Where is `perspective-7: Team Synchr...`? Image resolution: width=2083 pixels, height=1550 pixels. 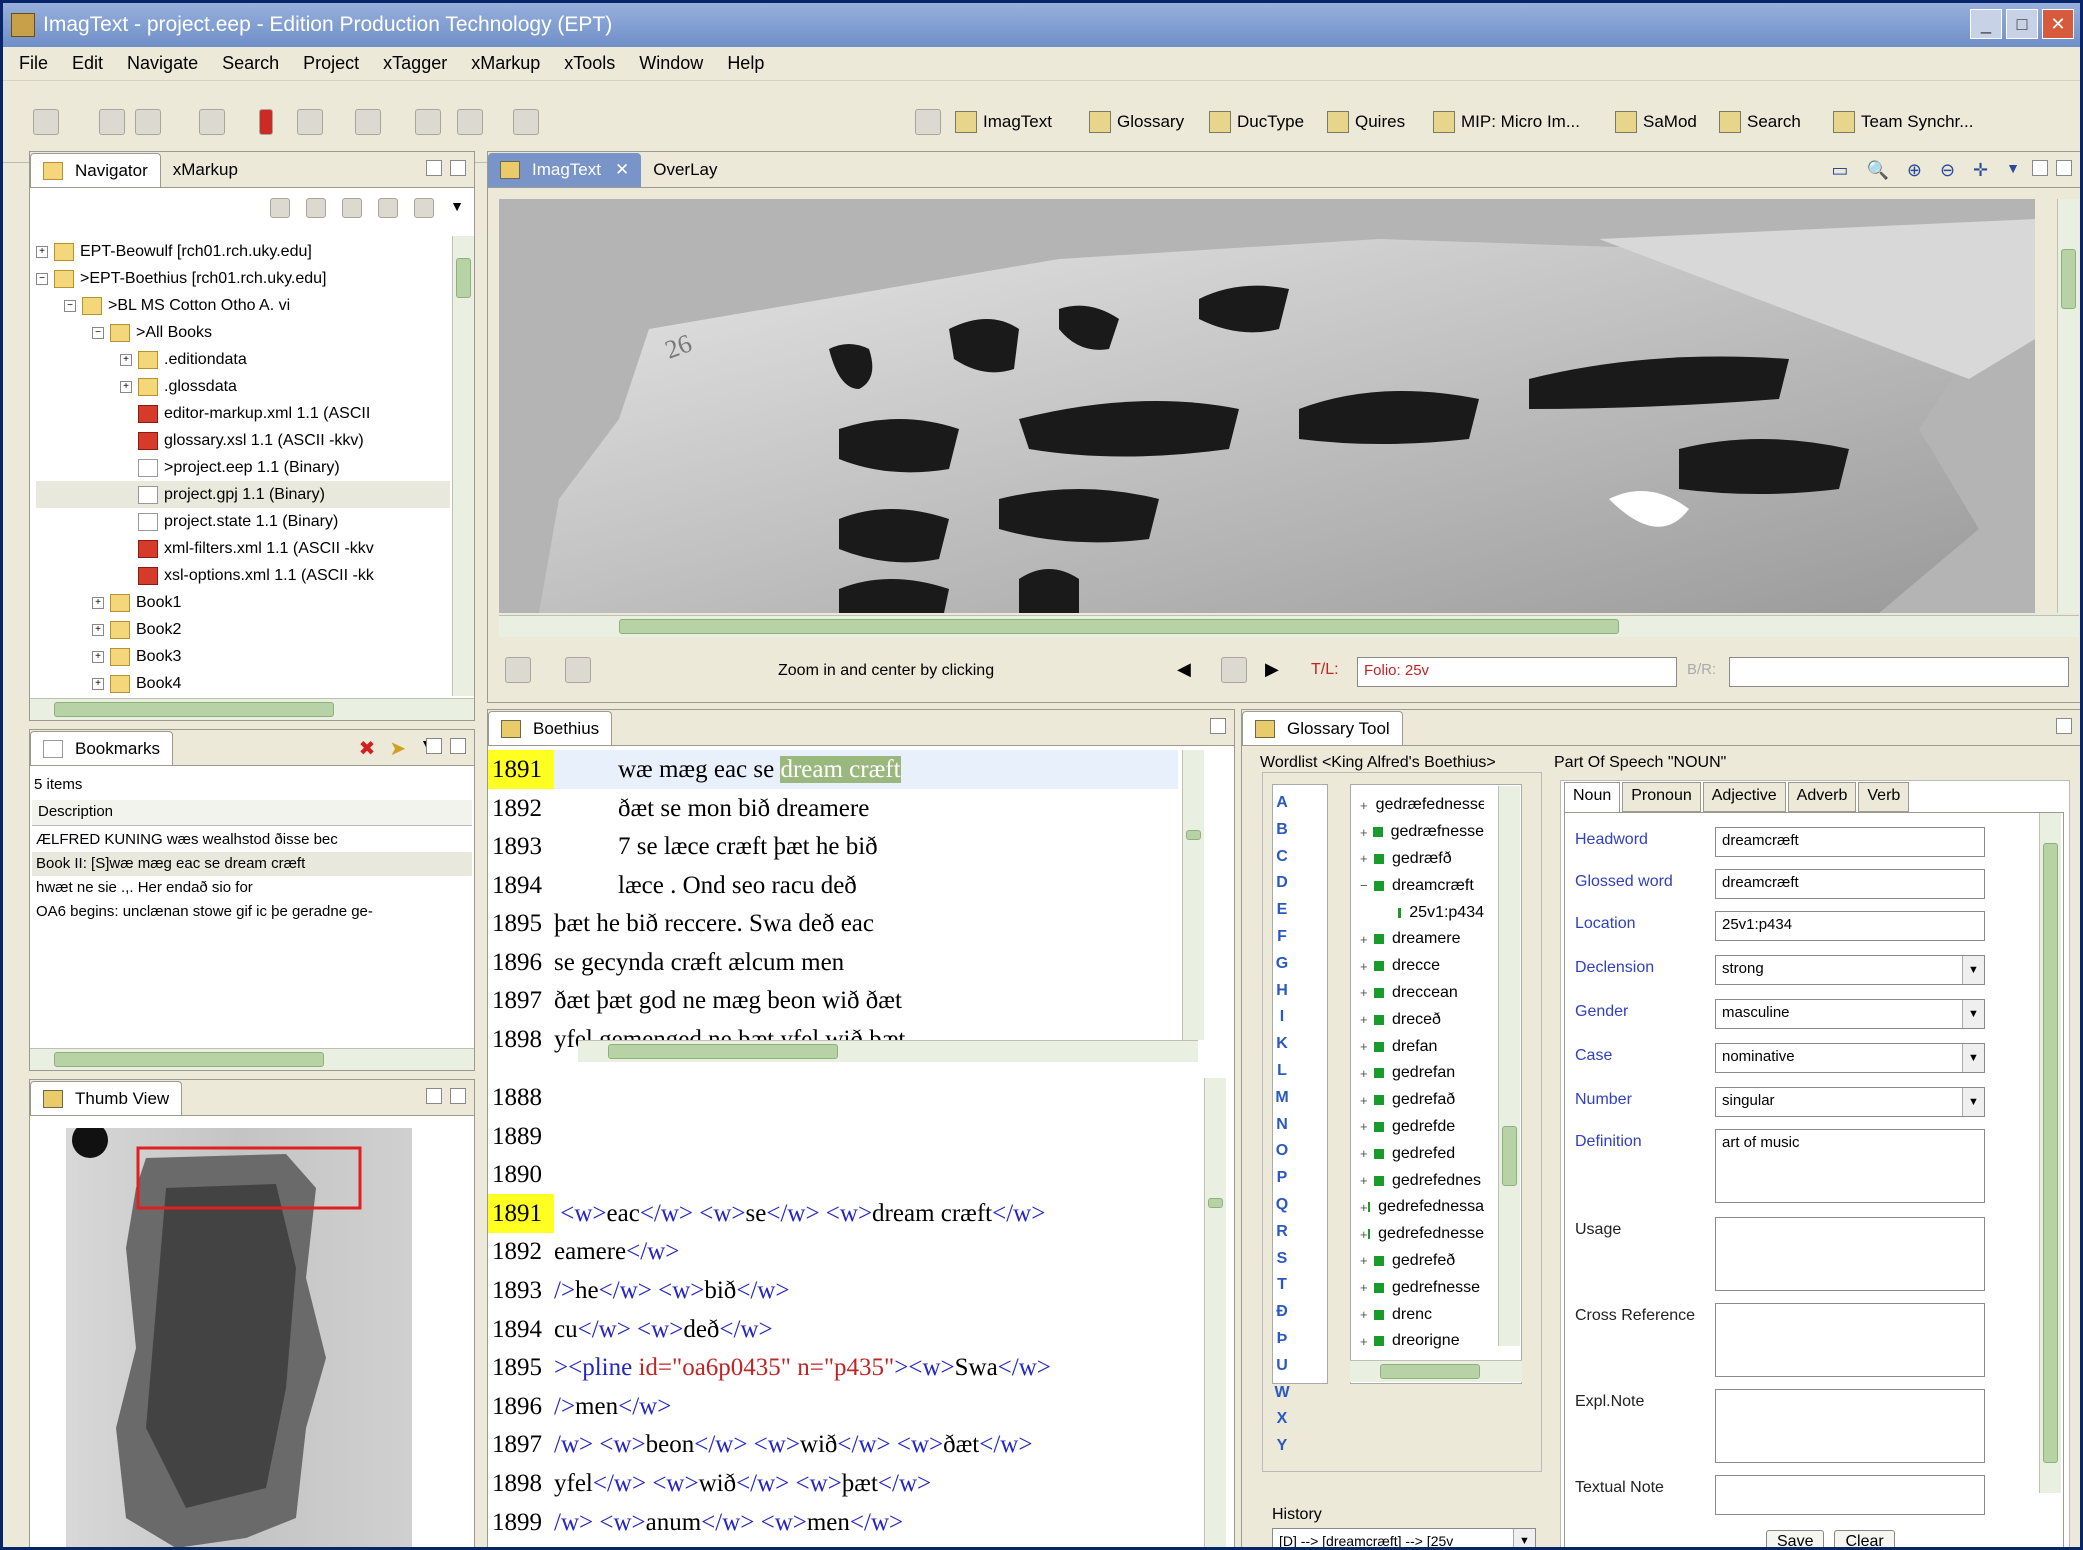 perspective-7: Team Synchr... is located at coordinates (1903, 122).